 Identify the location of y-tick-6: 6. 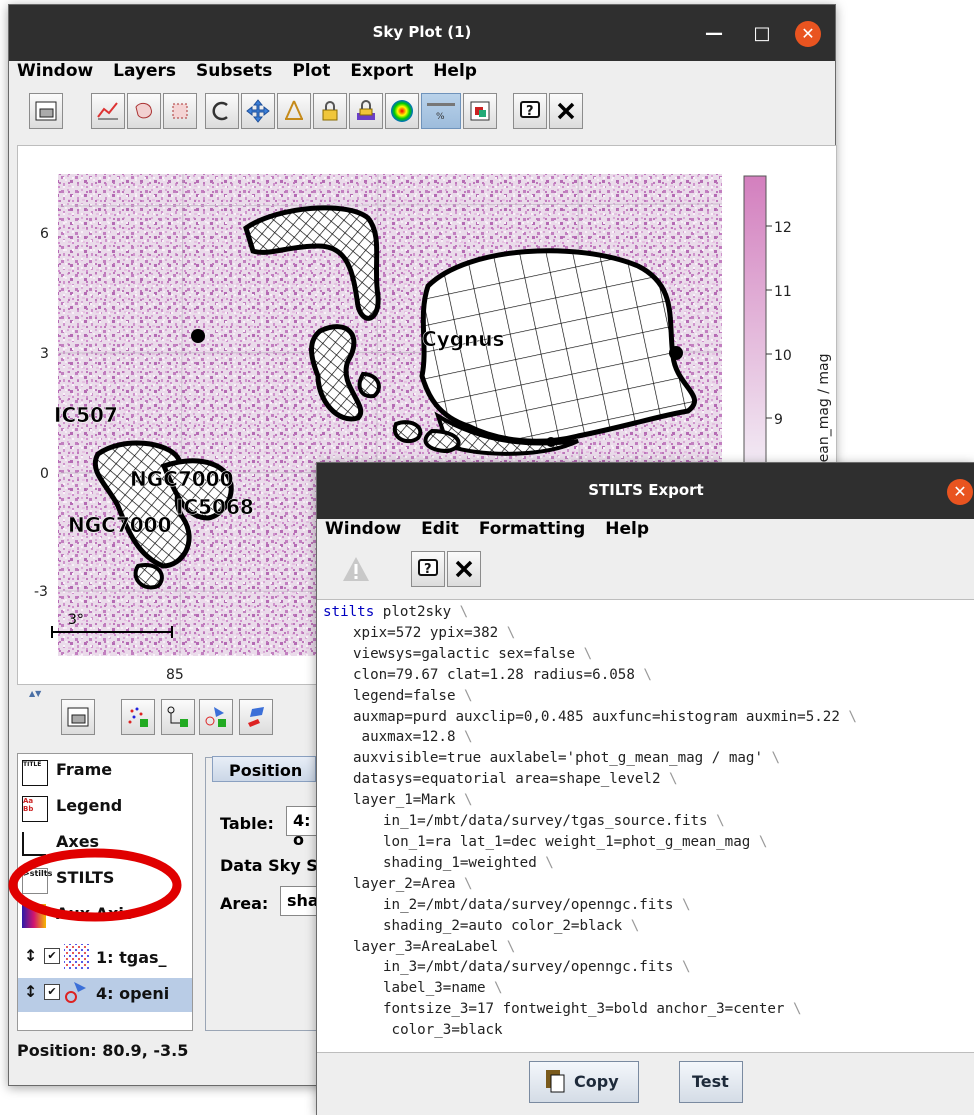
(44, 234).